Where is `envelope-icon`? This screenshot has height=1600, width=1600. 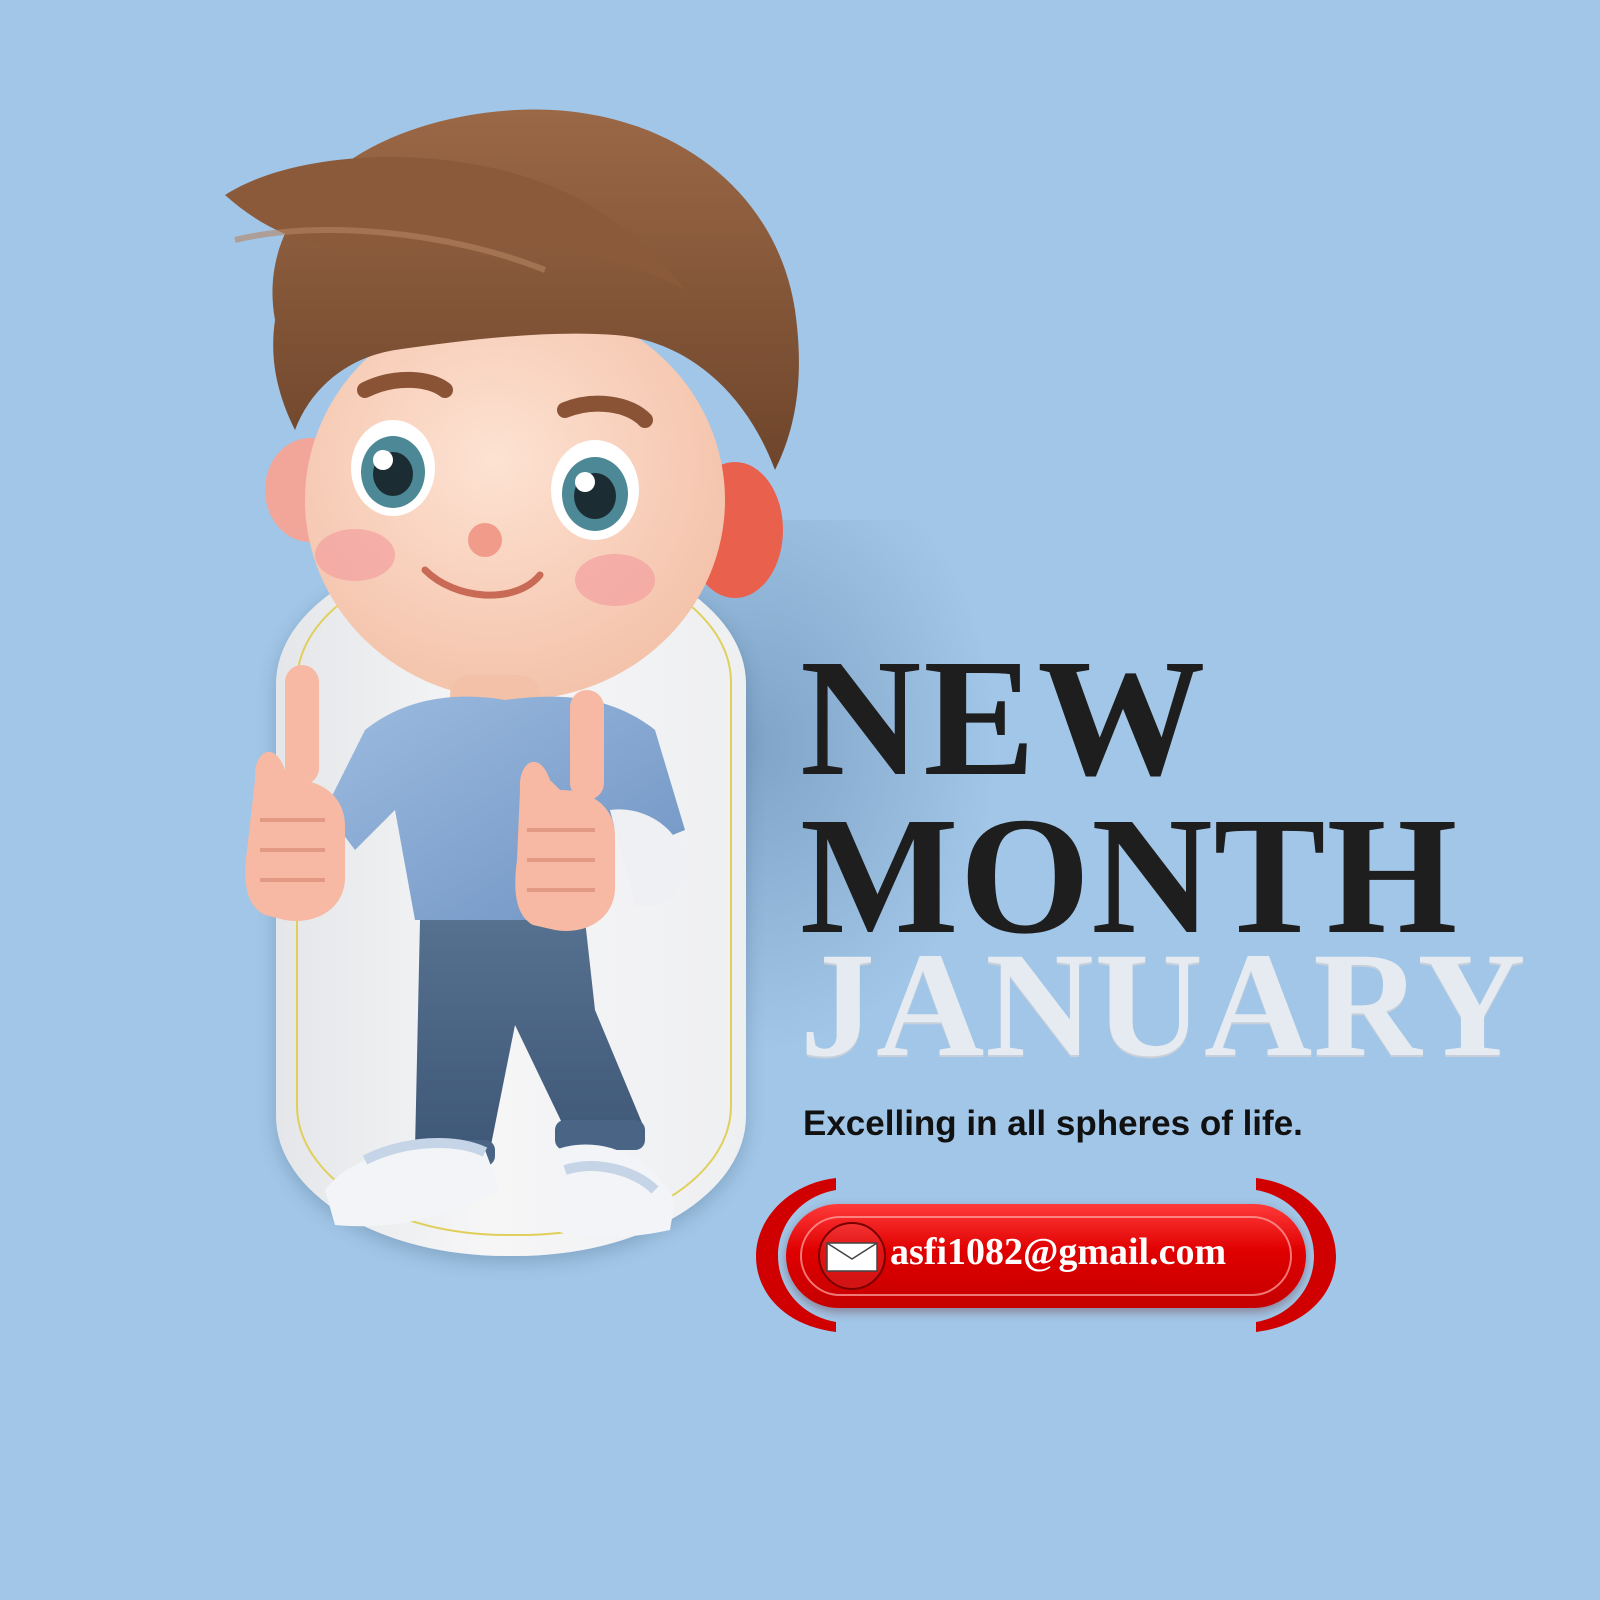
envelope-icon is located at coordinates (852, 1257).